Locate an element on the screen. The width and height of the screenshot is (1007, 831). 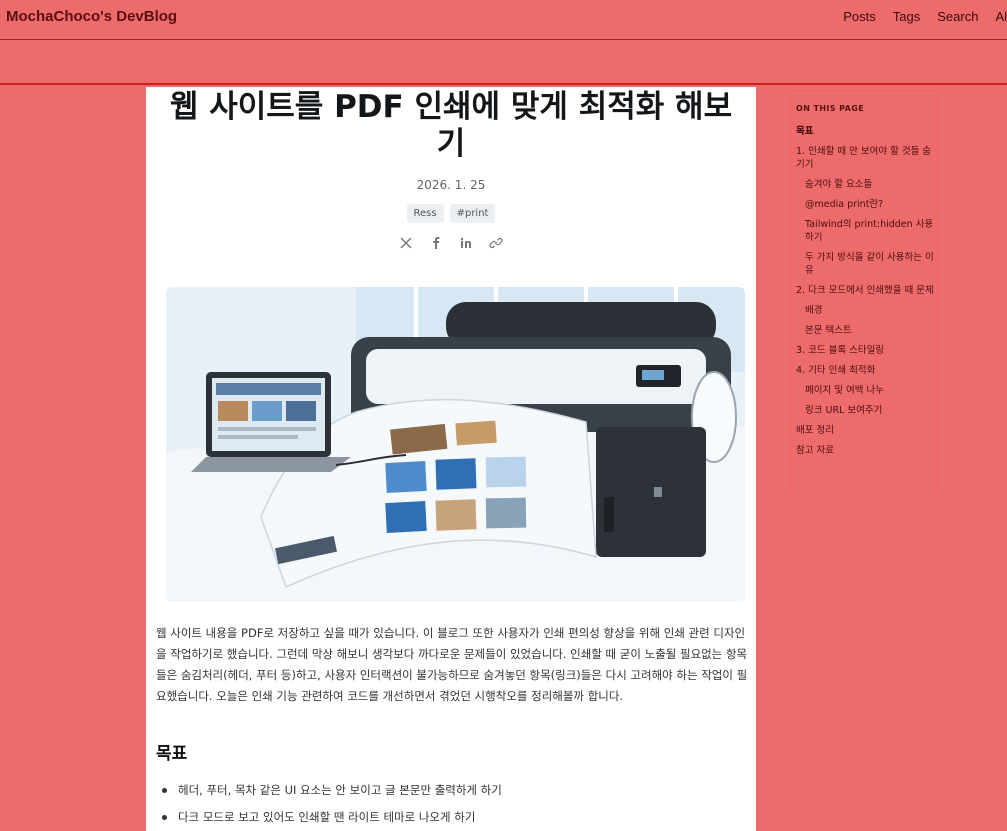
sub-header-bar is located at coordinates (503, 62).